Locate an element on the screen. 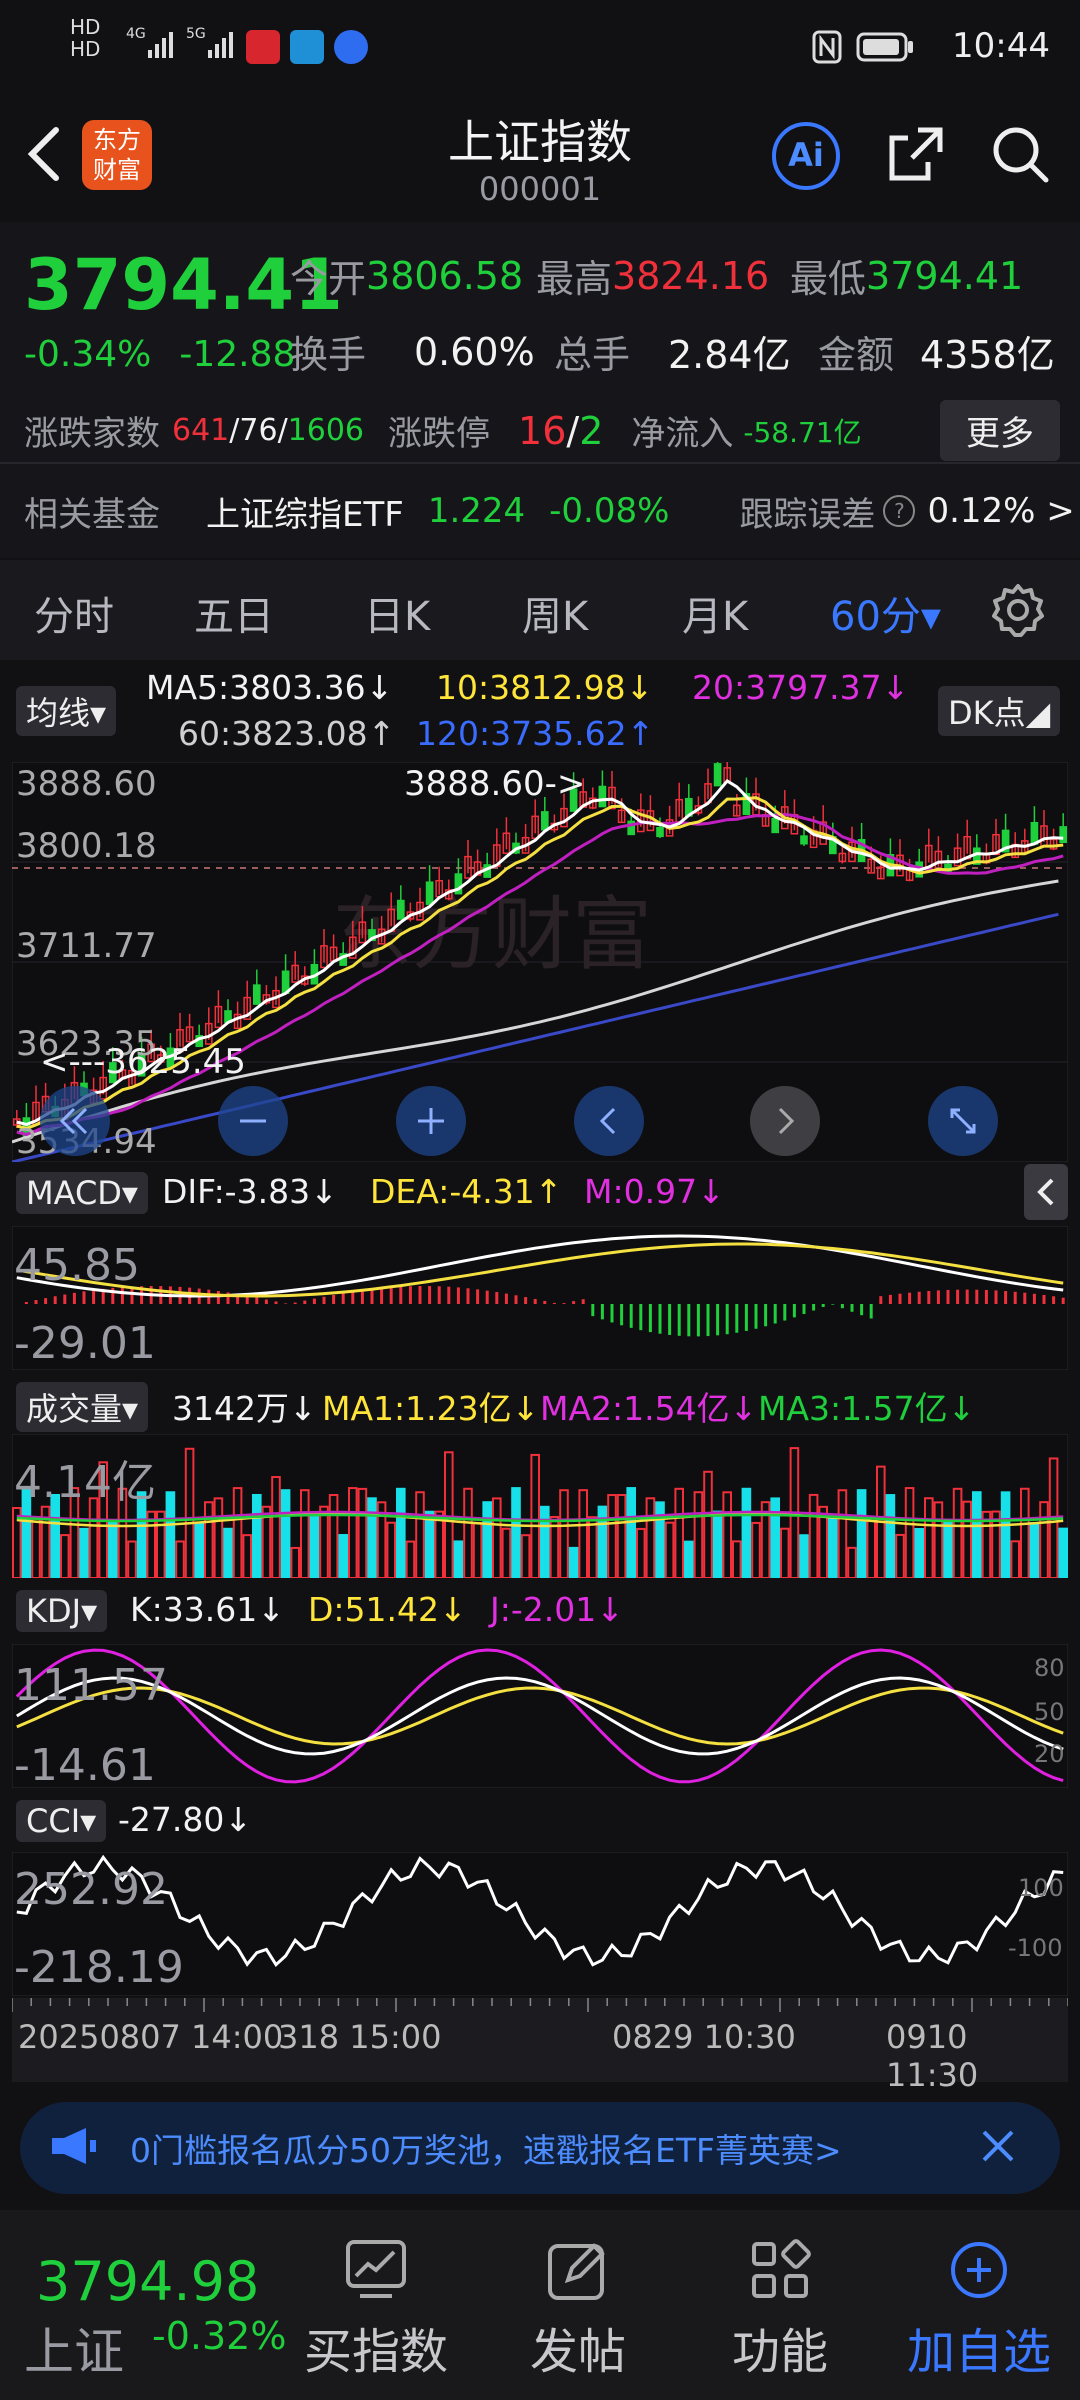 The height and width of the screenshot is (2400, 1080). cci-legend: CCI▾ -27.80↓ is located at coordinates (540, 1822).